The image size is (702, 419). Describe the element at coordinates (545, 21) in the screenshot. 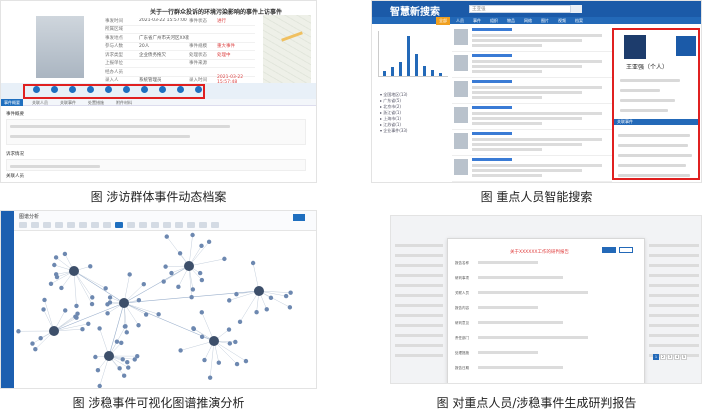

I see `nav-item: 图片` at that location.